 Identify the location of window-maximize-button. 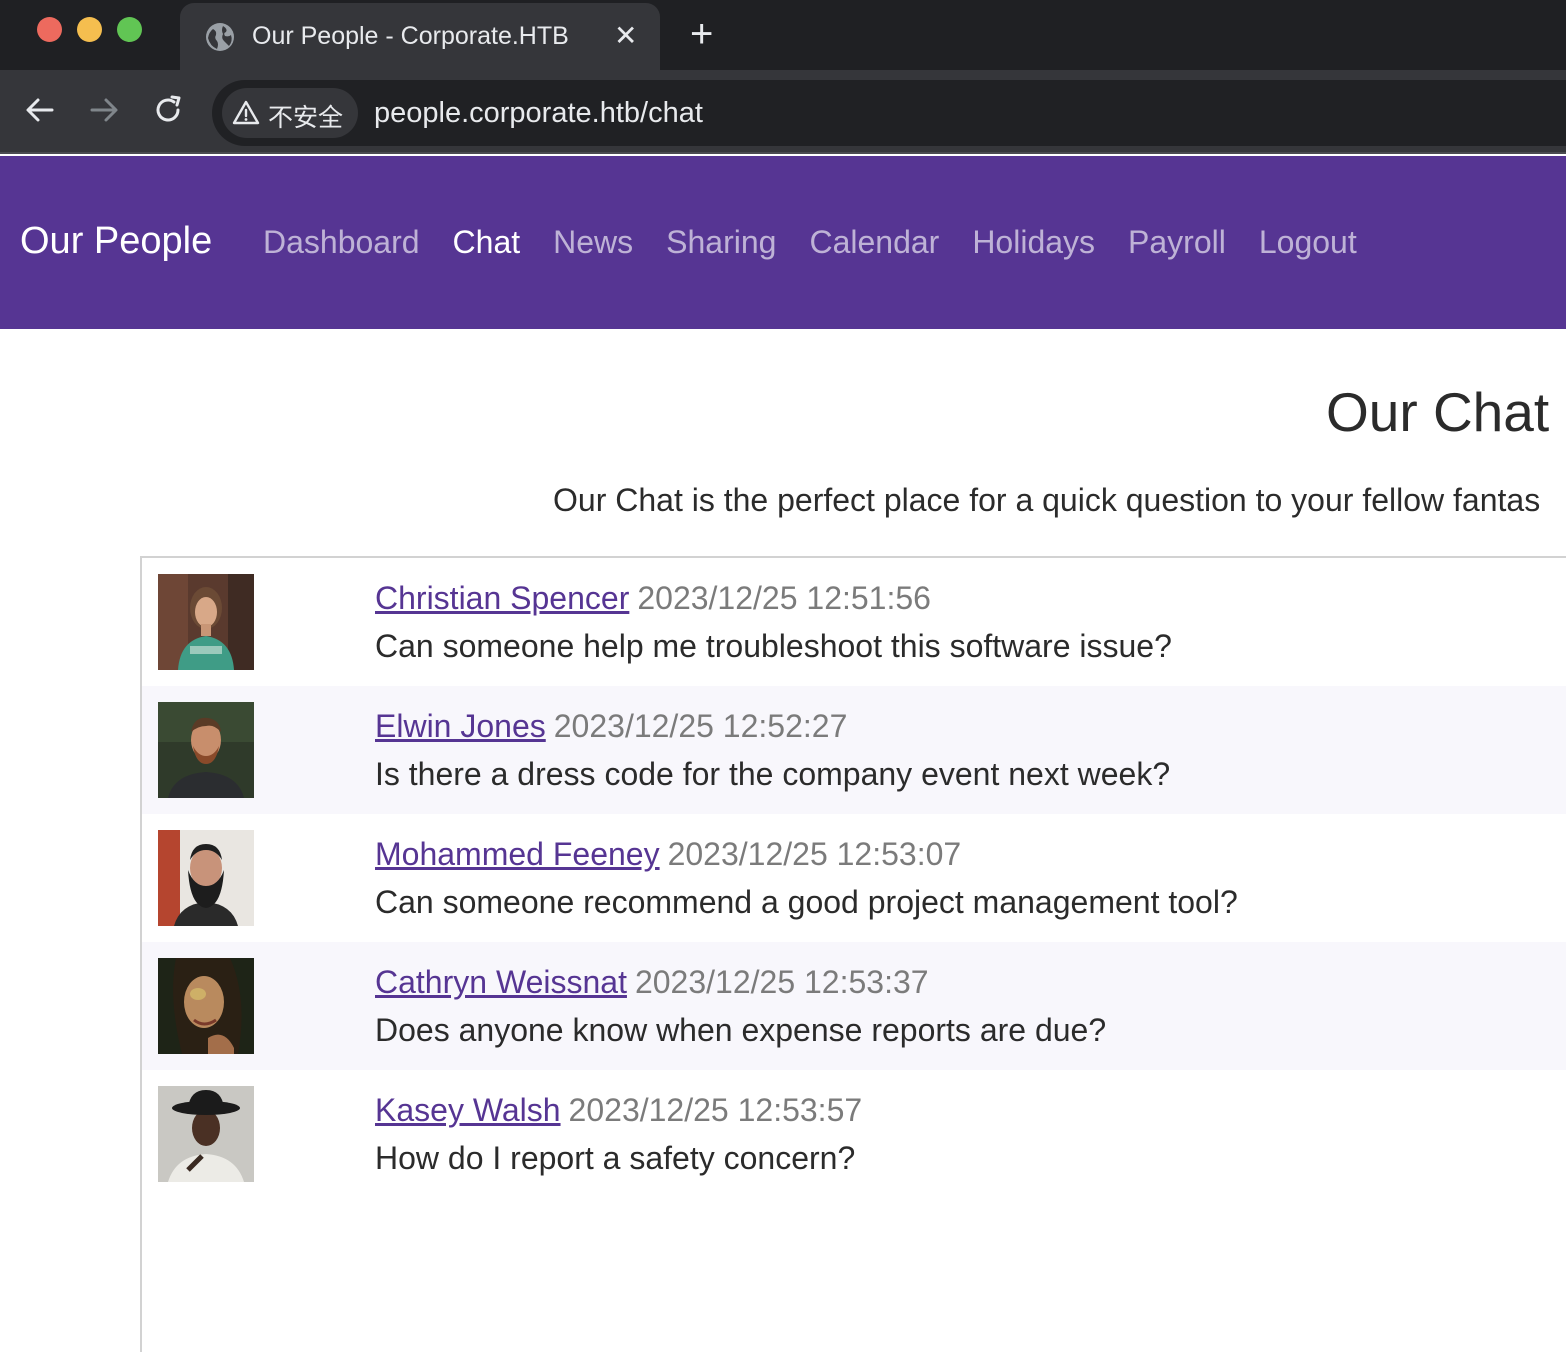
(129, 29).